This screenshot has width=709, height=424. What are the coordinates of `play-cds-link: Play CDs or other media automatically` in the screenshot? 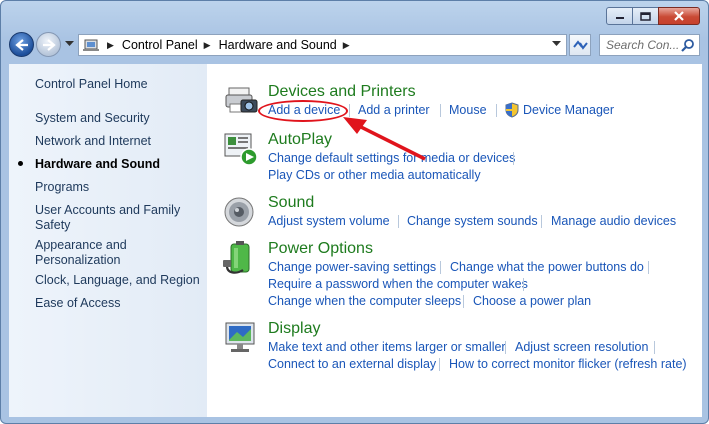 It's located at (374, 175).